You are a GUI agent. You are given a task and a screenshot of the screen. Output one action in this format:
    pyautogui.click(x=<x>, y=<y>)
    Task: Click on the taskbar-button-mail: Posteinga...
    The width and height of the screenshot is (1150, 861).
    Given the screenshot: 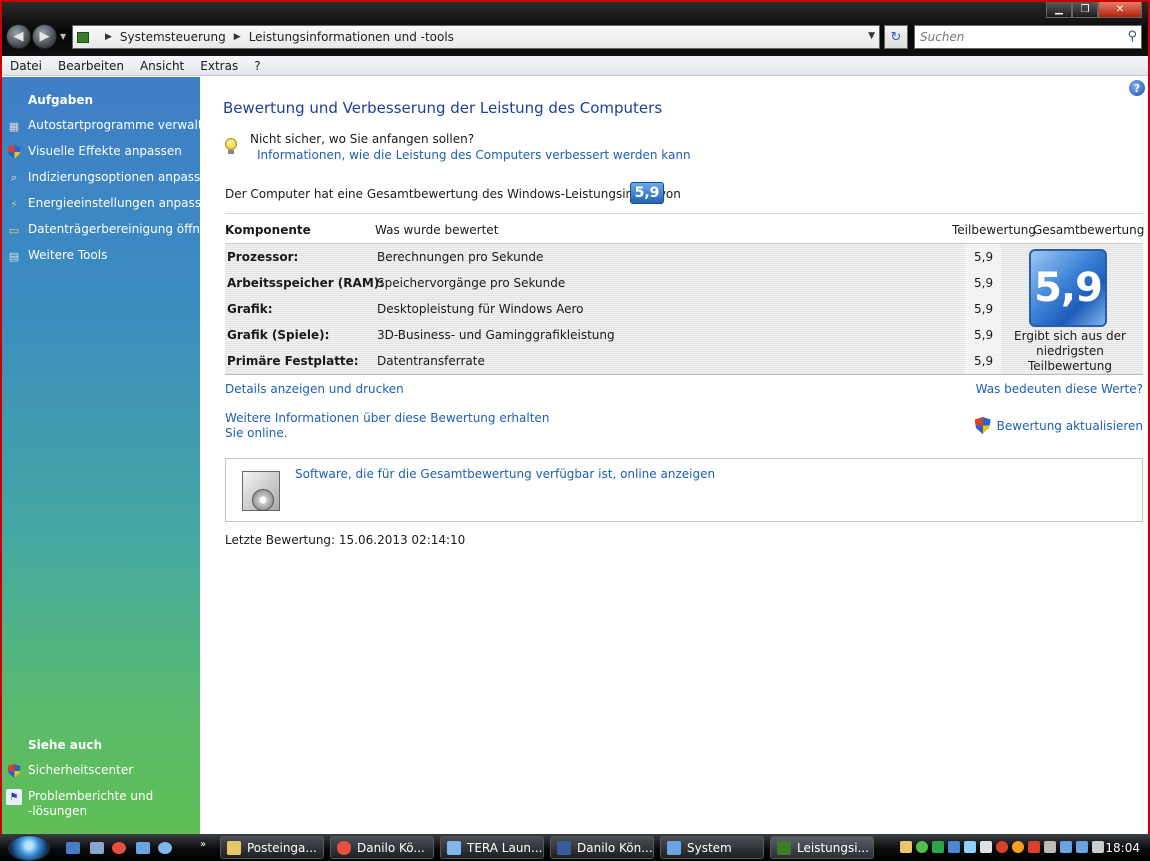 What is the action you would take?
    pyautogui.click(x=272, y=847)
    